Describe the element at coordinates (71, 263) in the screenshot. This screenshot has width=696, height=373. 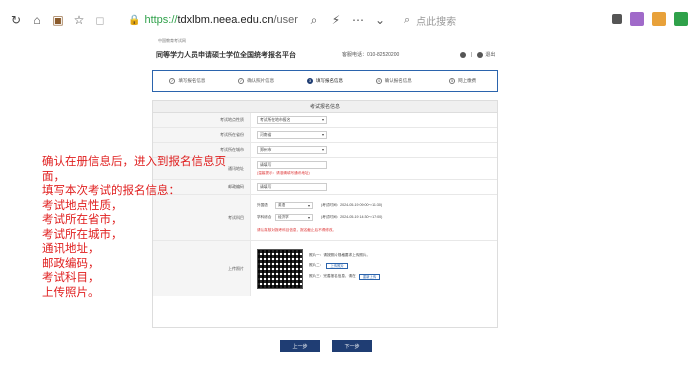
I see `annotation-line: 邮政编码，` at that location.